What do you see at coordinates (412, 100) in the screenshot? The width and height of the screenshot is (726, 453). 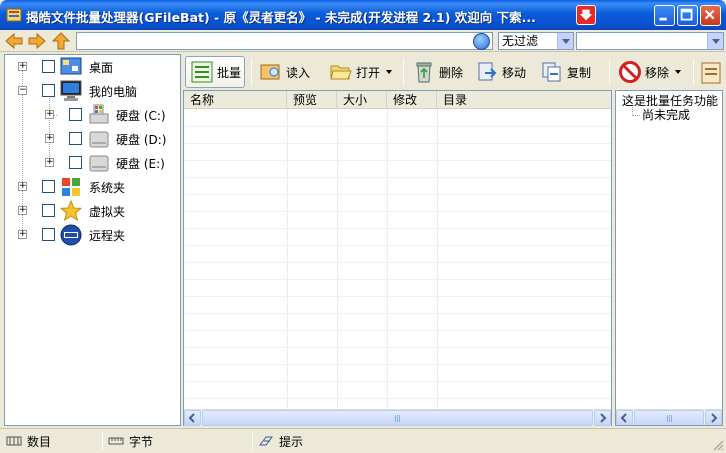 I see `column-header-modified: 修改` at bounding box center [412, 100].